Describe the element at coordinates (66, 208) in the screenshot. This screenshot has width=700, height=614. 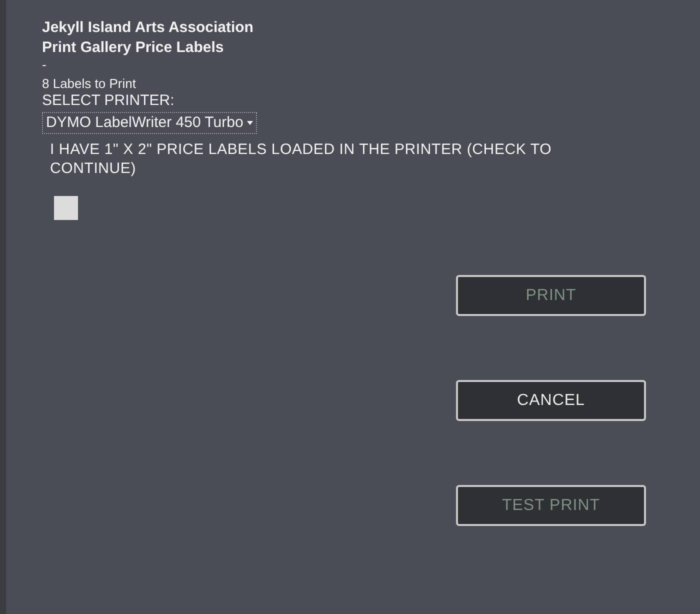
I see `confirm-checkbox` at that location.